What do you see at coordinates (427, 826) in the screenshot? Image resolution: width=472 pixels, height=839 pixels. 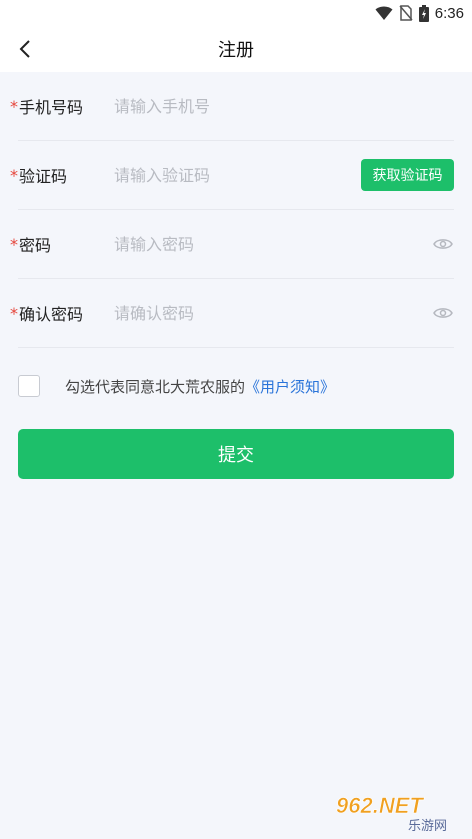 I see `watermark-sub: 乐游网` at bounding box center [427, 826].